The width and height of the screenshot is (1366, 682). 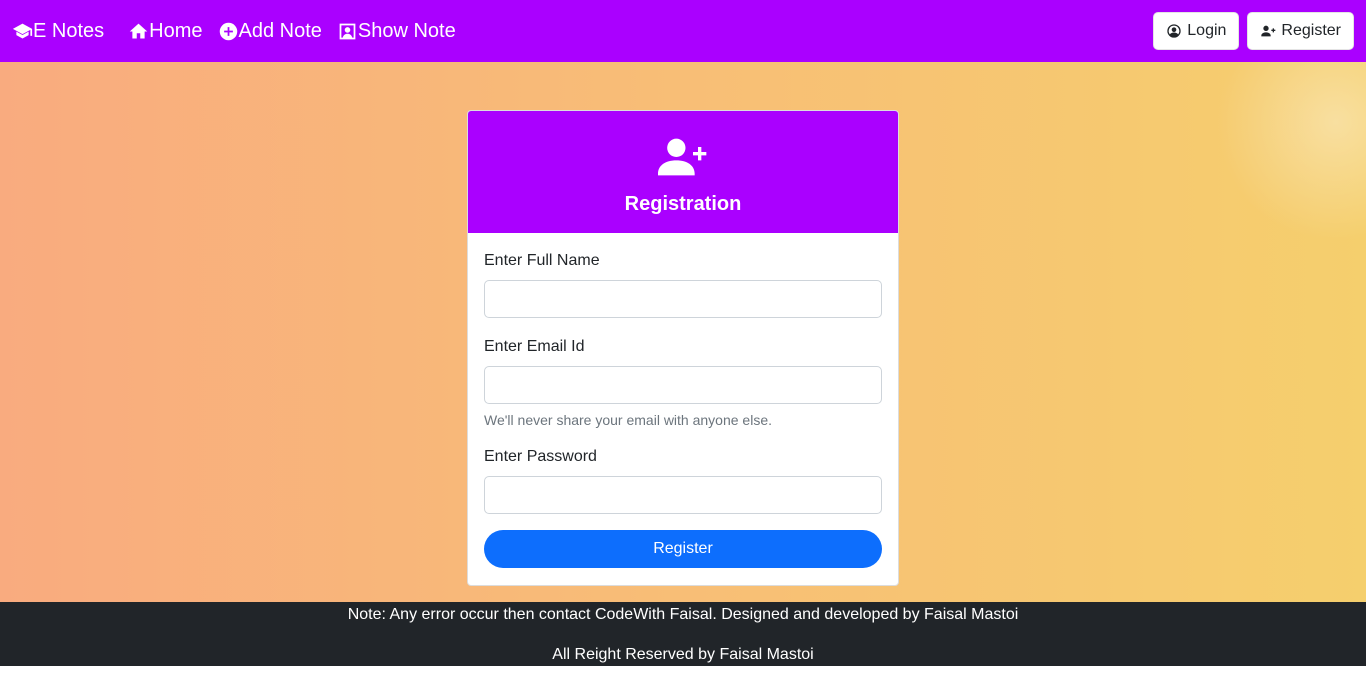 What do you see at coordinates (683, 204) in the screenshot?
I see `card-title: Registration` at bounding box center [683, 204].